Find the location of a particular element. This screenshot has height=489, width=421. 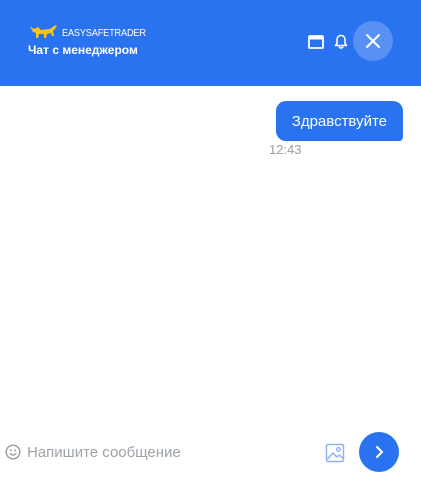

outgoing-message: Здравствуйте is located at coordinates (339, 121).